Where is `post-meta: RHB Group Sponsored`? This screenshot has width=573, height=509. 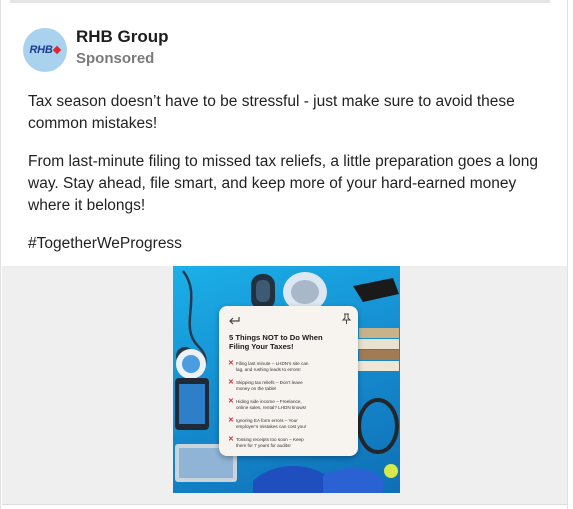
post-meta: RHB Group Sponsored is located at coordinates (122, 47).